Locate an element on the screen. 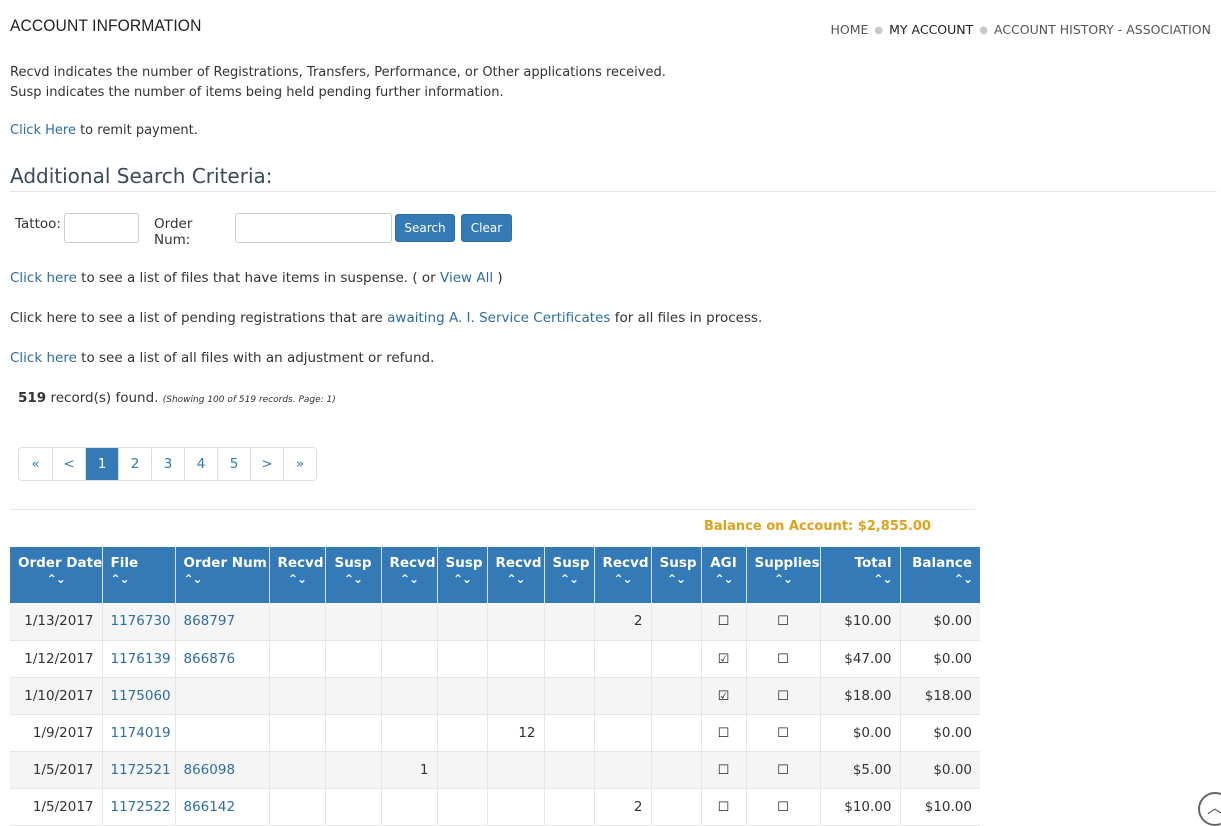  column-header-label: Susp is located at coordinates (571, 563).